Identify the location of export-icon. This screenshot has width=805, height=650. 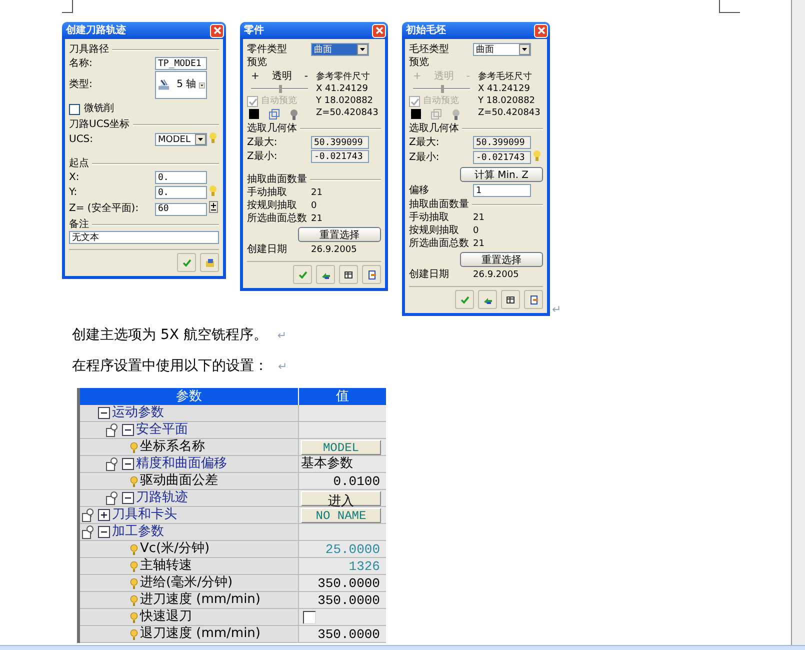
(371, 275).